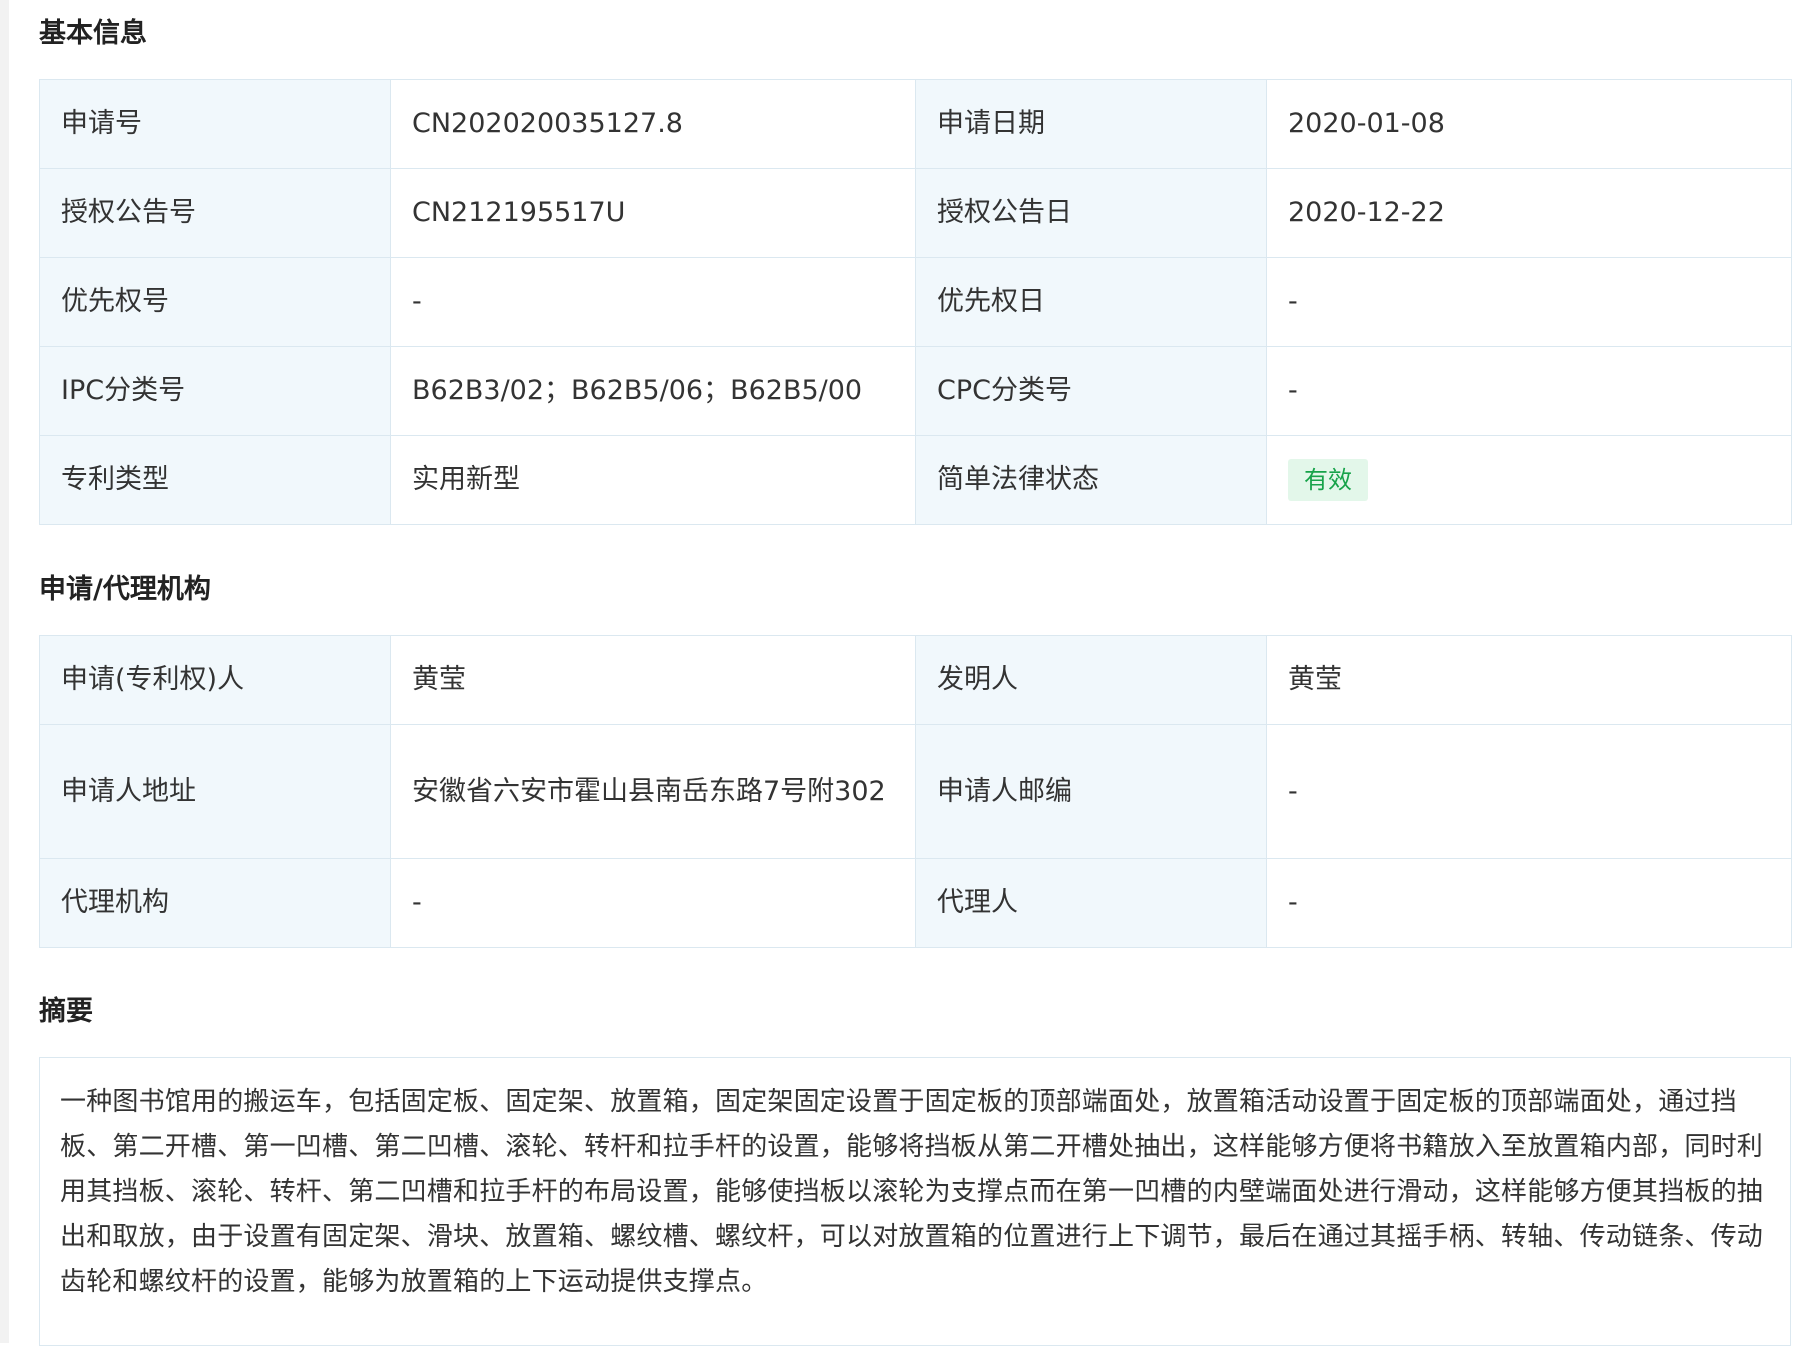 Image resolution: width=1813 pixels, height=1346 pixels. Describe the element at coordinates (1529, 791) in the screenshot. I see `applicant-postcode-value: -` at that location.